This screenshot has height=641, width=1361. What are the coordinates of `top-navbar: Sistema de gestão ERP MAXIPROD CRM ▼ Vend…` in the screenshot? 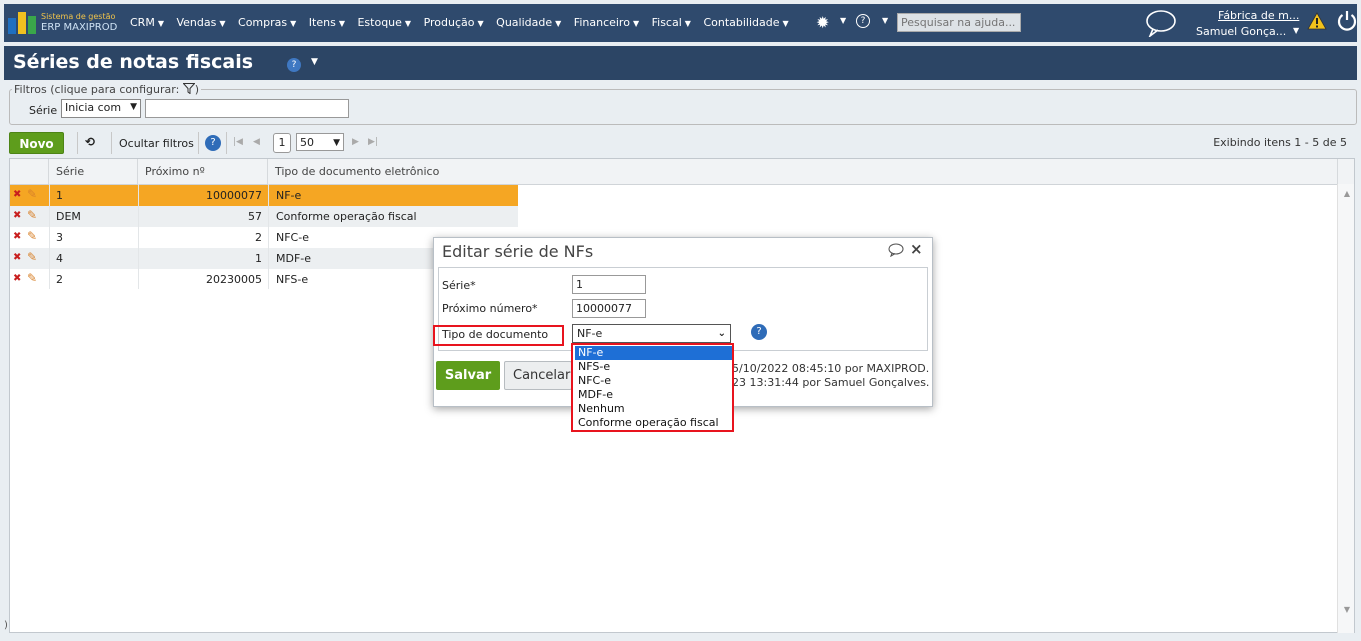 It's located at (680, 23).